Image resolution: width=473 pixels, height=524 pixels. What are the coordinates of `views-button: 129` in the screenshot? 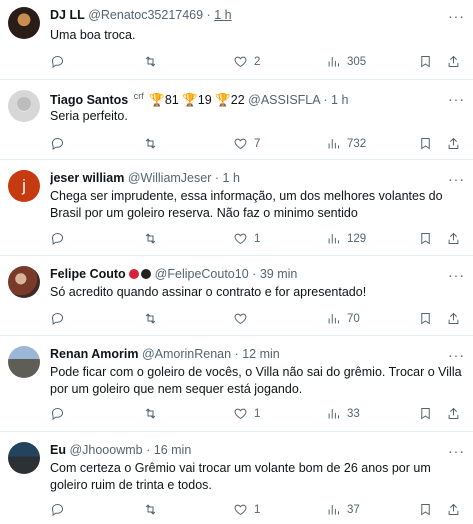 It's located at (346, 238).